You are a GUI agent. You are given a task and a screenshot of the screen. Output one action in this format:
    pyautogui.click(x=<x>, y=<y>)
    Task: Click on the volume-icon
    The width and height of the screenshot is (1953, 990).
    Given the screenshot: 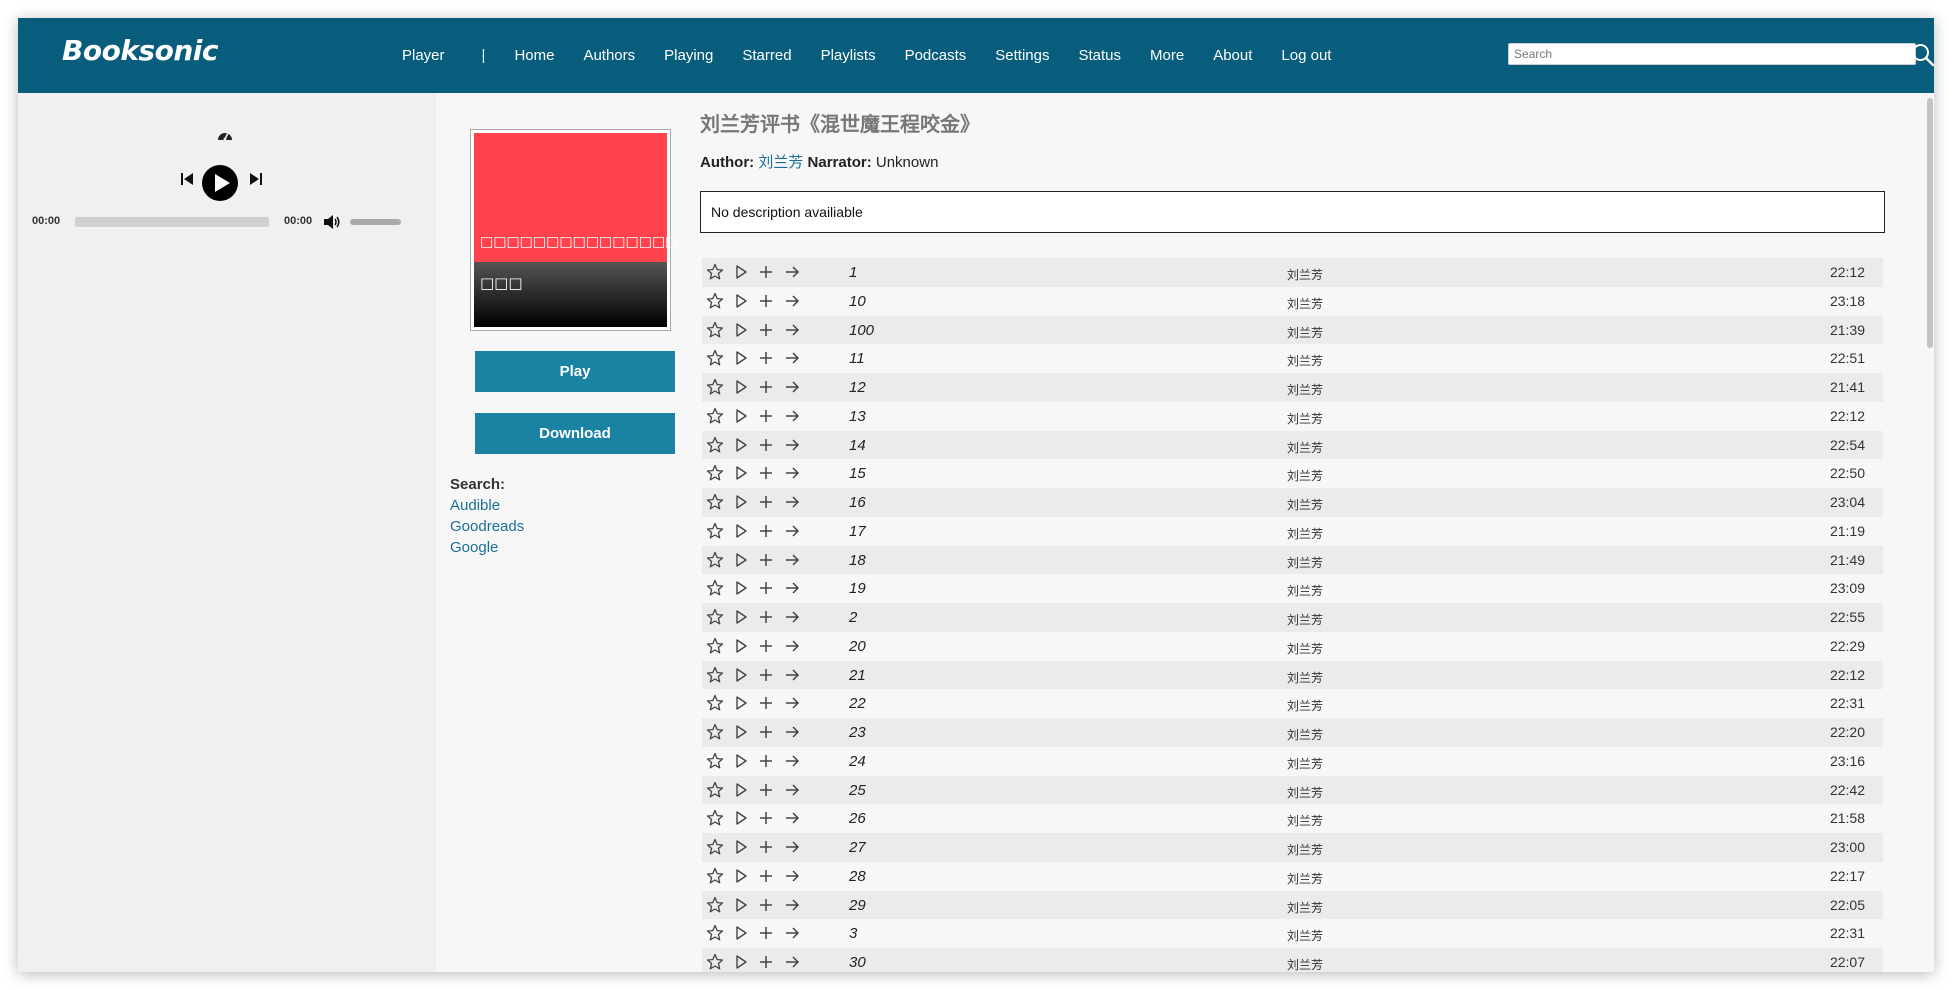 What is the action you would take?
    pyautogui.click(x=332, y=222)
    